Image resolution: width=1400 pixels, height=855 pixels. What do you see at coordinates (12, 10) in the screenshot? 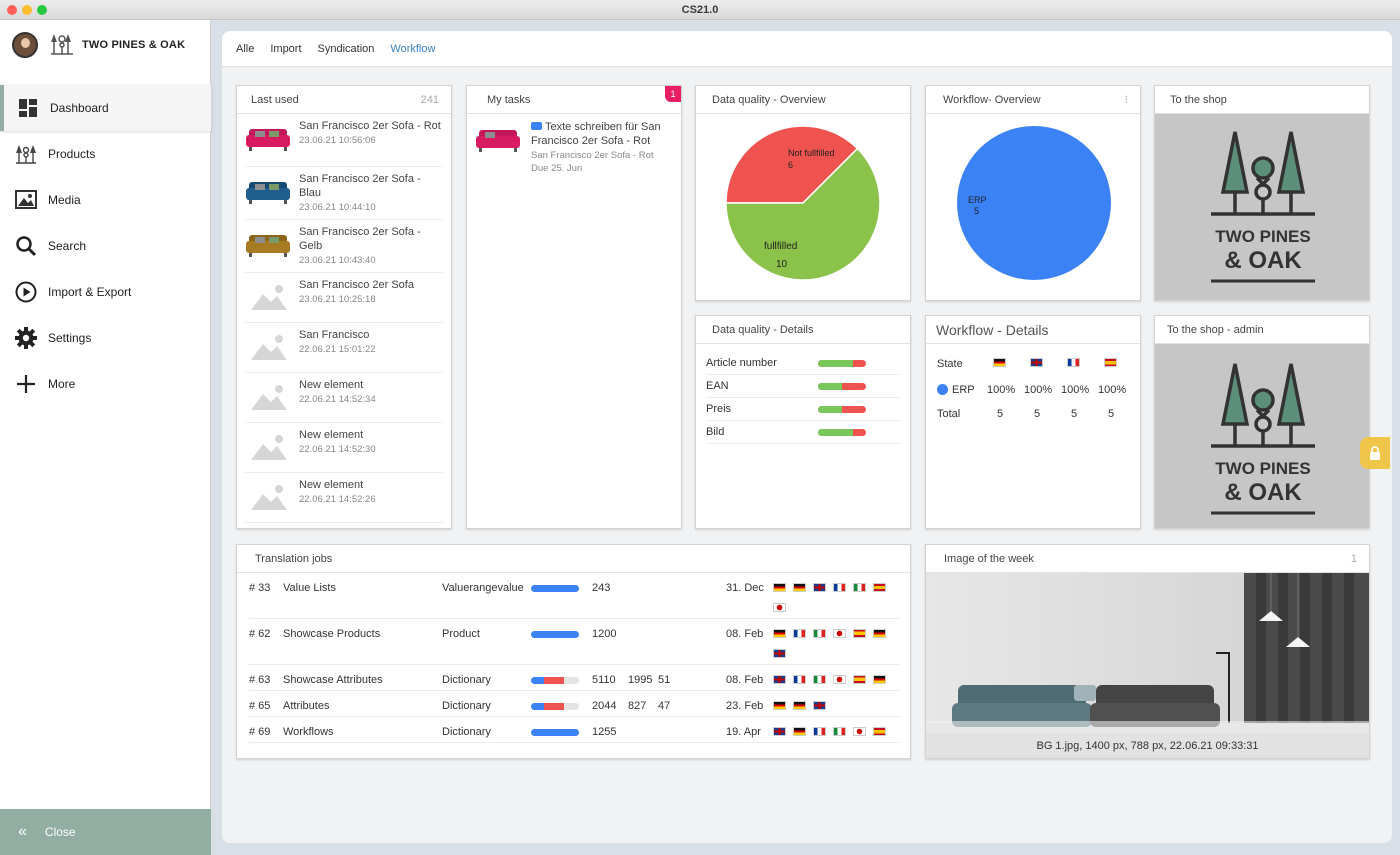
I see `window-close-button` at bounding box center [12, 10].